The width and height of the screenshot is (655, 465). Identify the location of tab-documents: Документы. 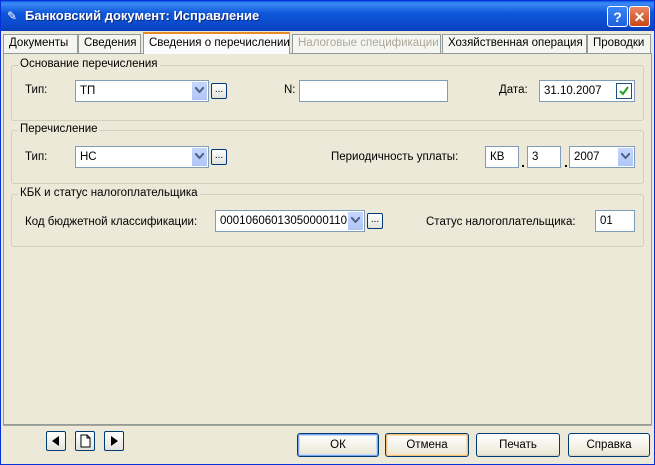
(40, 43).